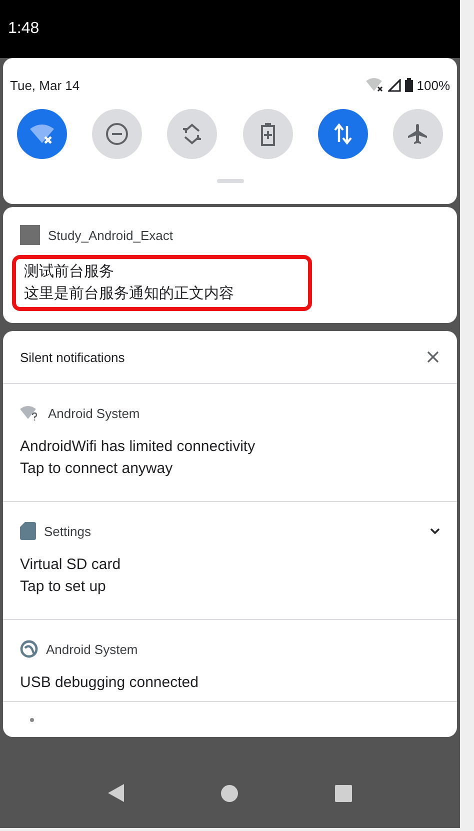 This screenshot has width=474, height=831. What do you see at coordinates (435, 531) in the screenshot?
I see `expand-icon` at bounding box center [435, 531].